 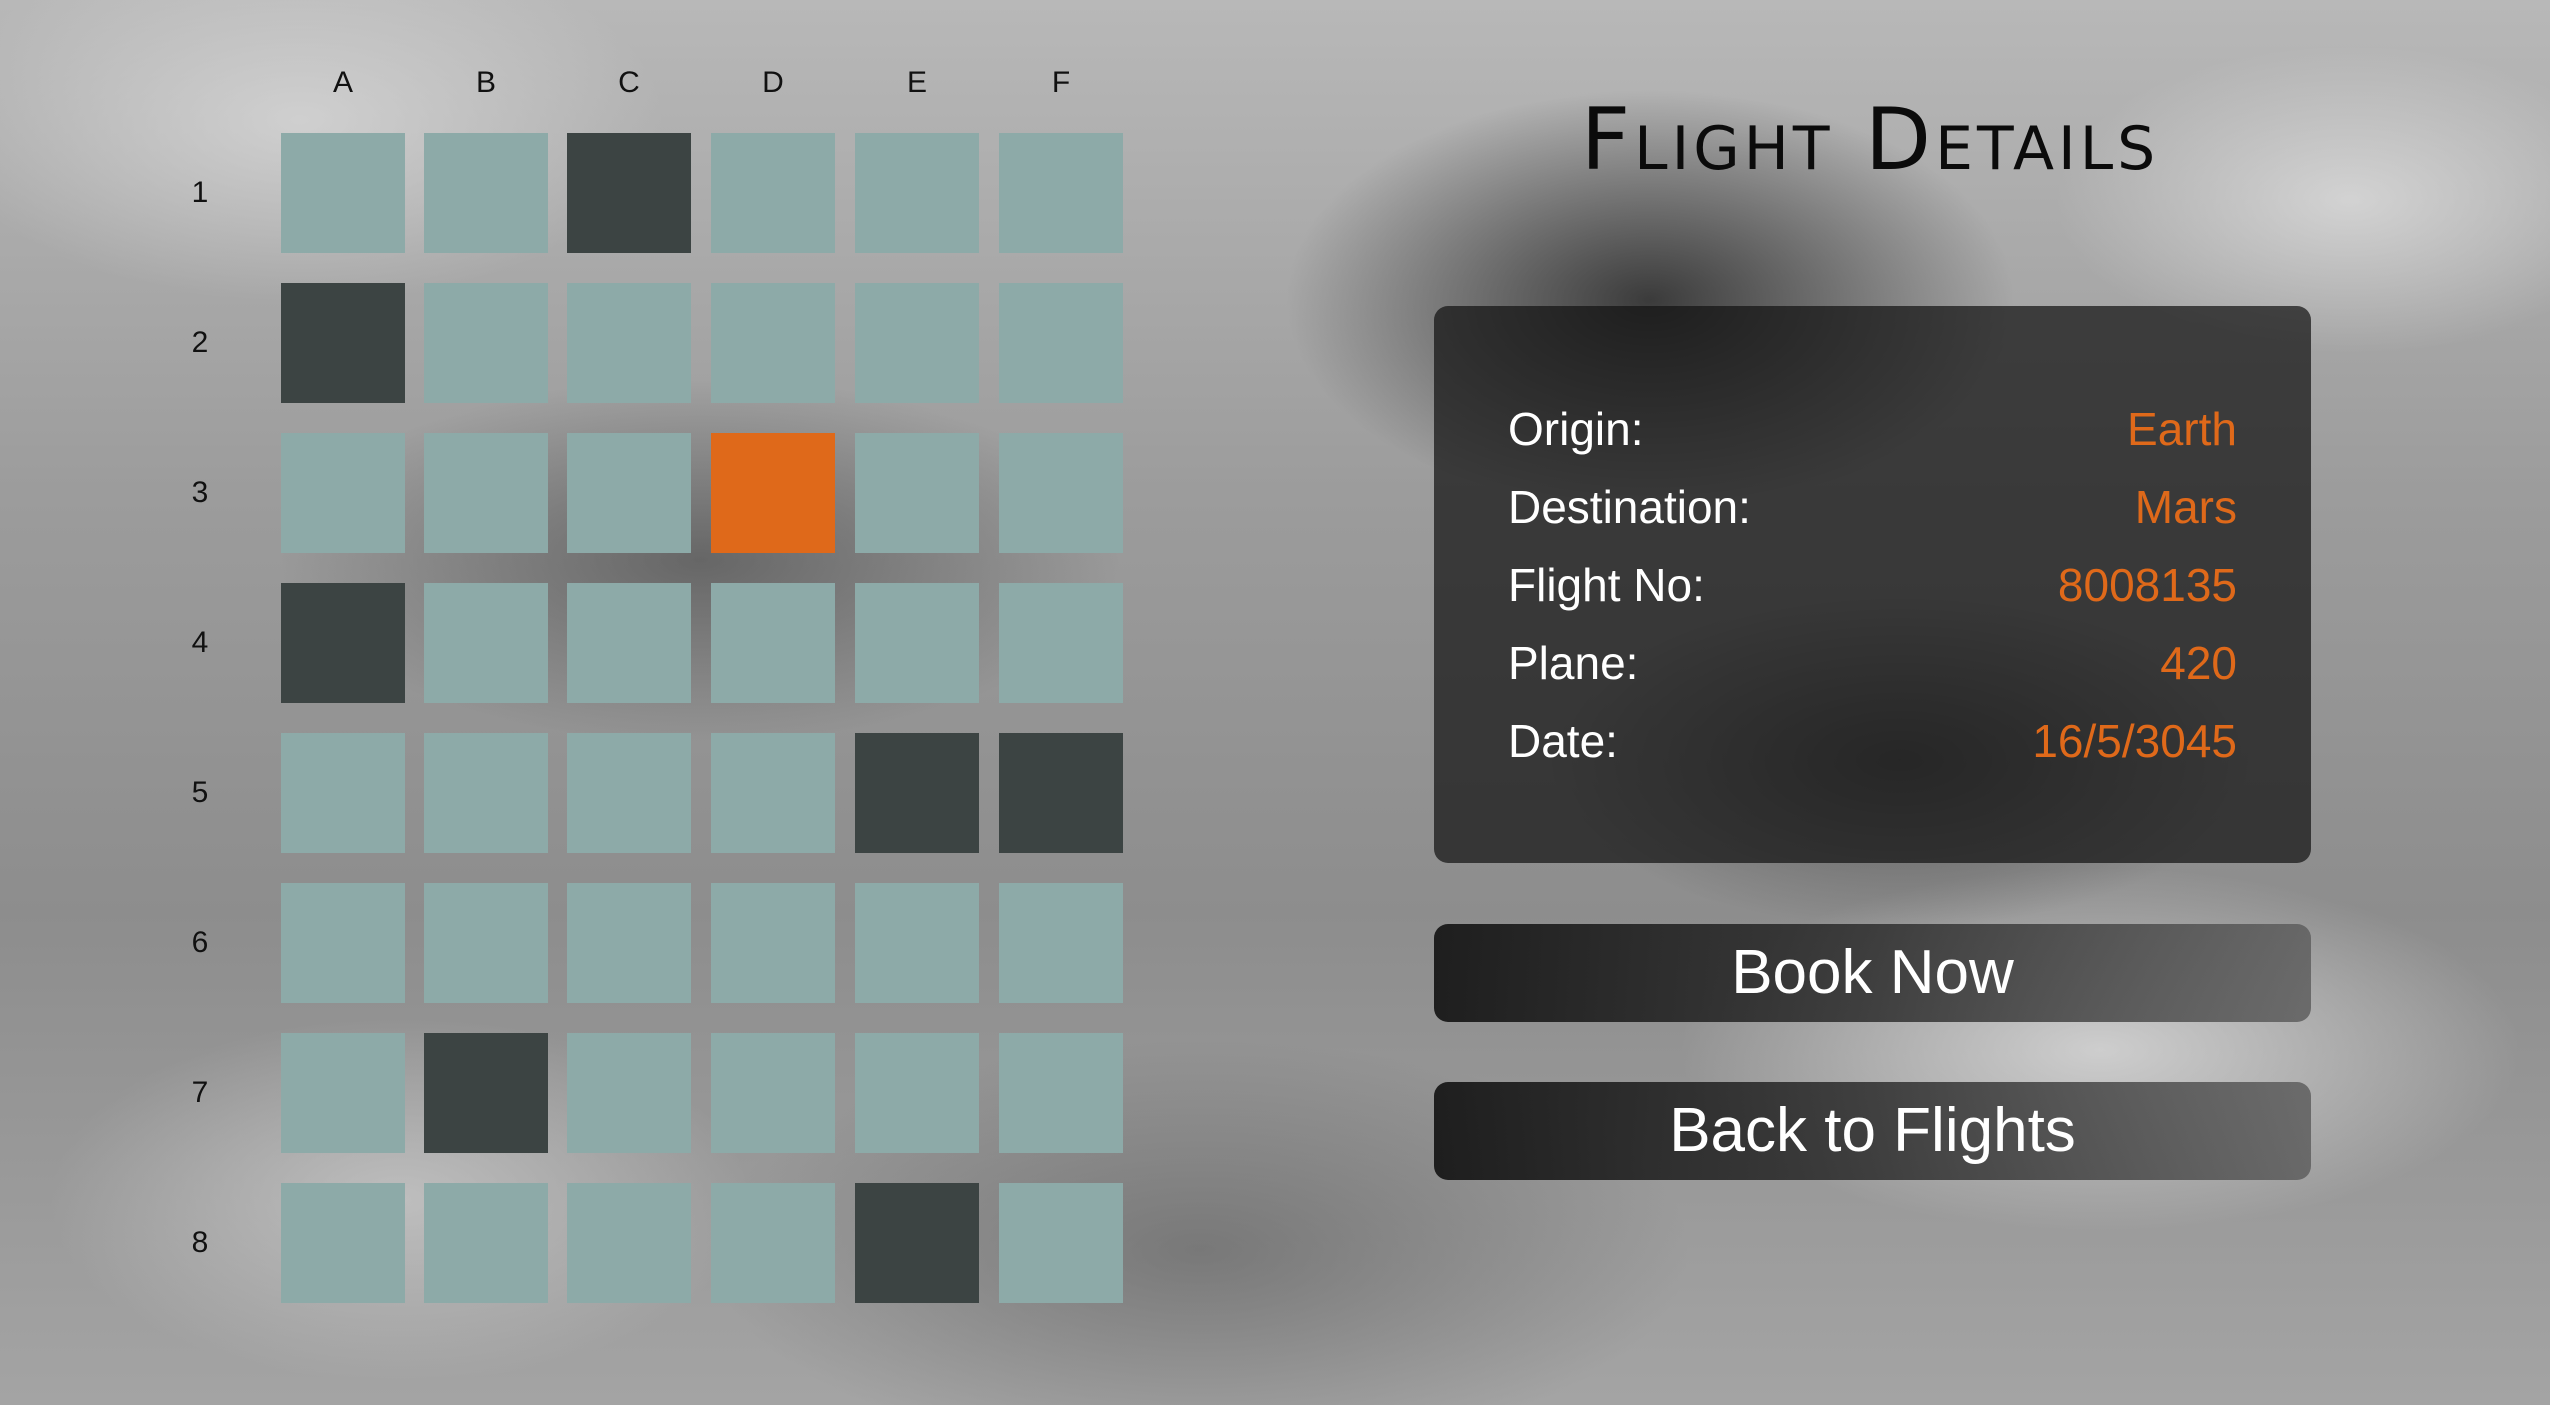 What do you see at coordinates (2198, 663) in the screenshot?
I see `detail-value: 420` at bounding box center [2198, 663].